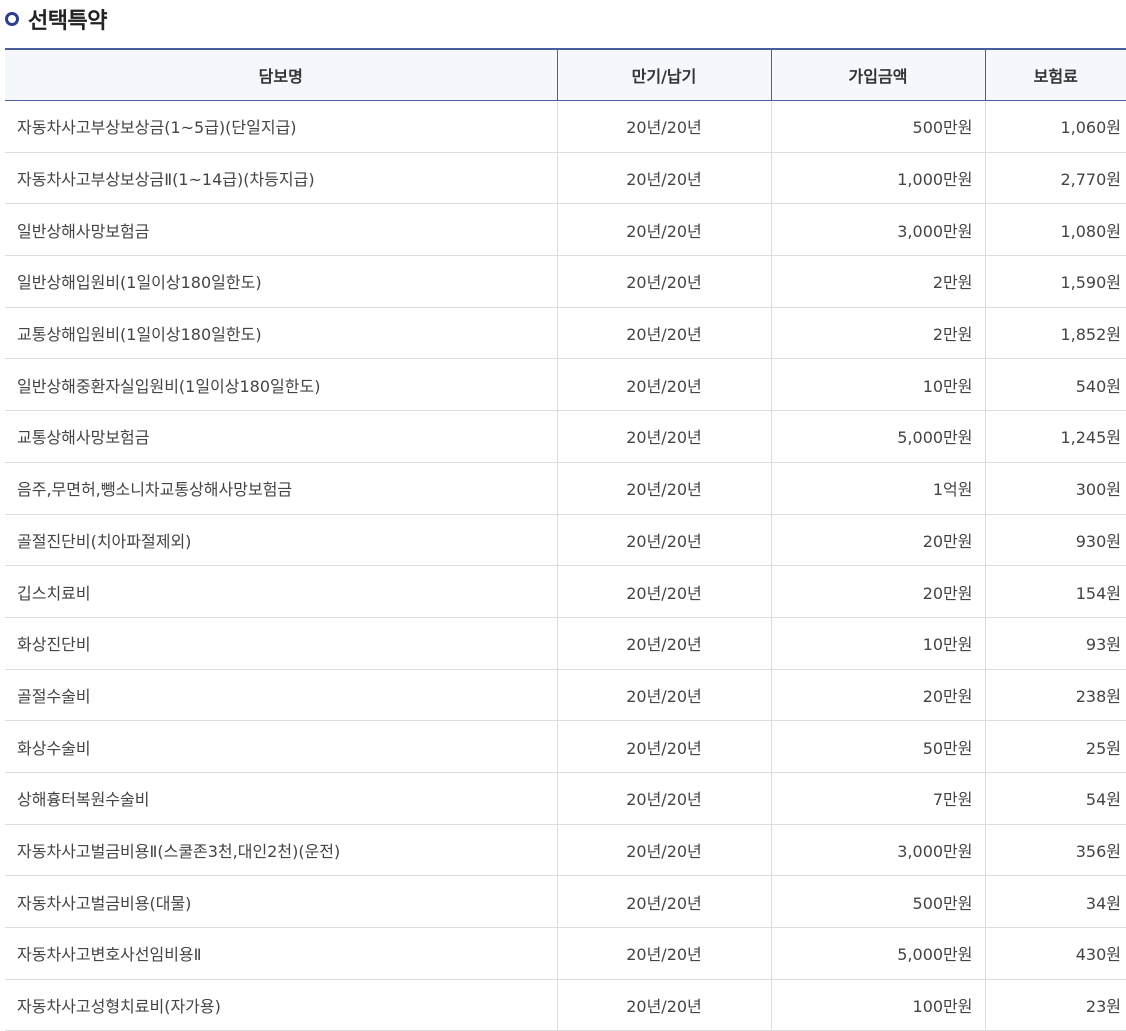 This screenshot has height=1031, width=1126. I want to click on table-row: 교통상해사망보험금 20년/20년 5,000만원 1,245원, so click(565, 436).